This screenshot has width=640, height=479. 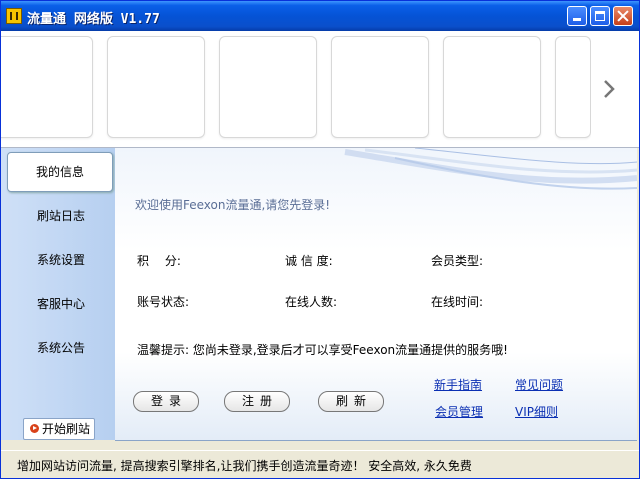 What do you see at coordinates (577, 16) in the screenshot?
I see `minimize-button` at bounding box center [577, 16].